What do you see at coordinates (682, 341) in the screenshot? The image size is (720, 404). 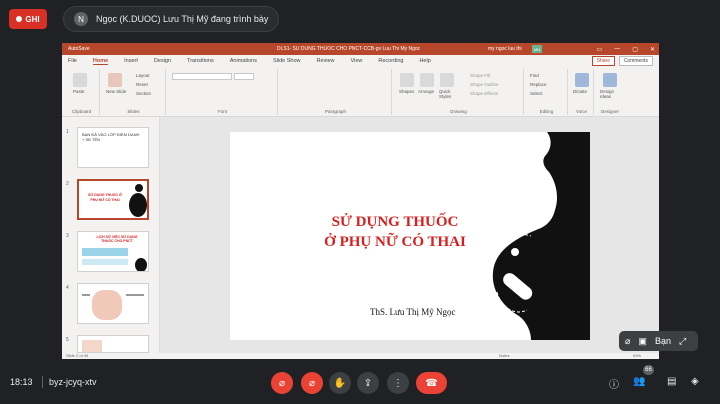 I see `expand-icon: ⤢` at bounding box center [682, 341].